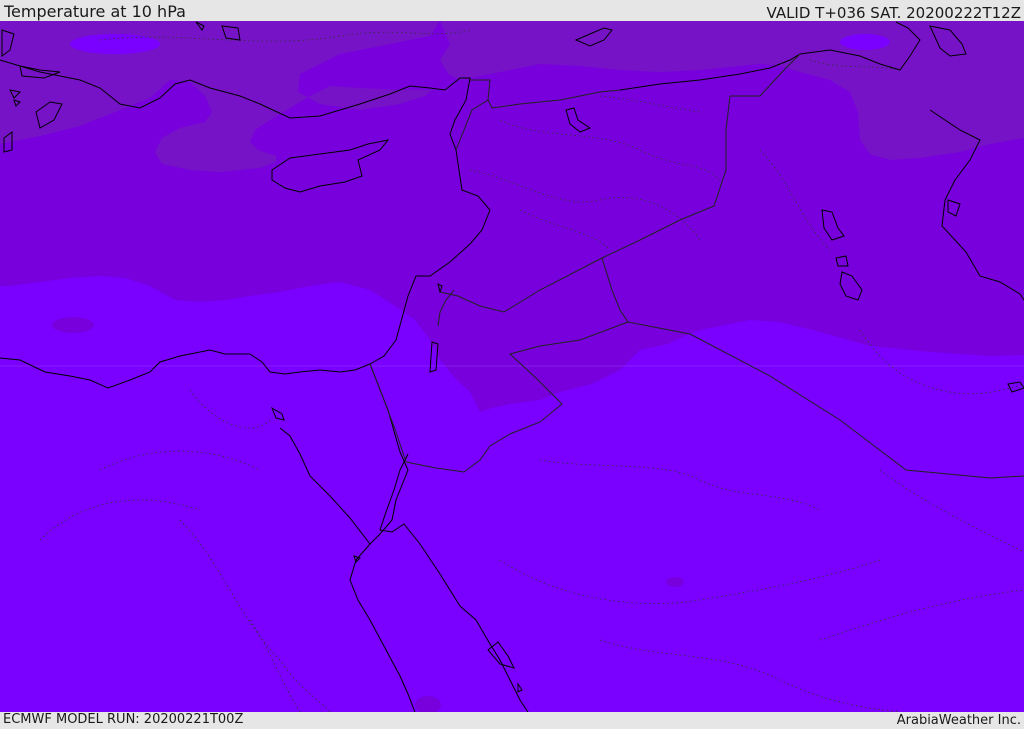 This screenshot has height=729, width=1024. What do you see at coordinates (675, 582) in the screenshot?
I see `temperature-cell-arabia` at bounding box center [675, 582].